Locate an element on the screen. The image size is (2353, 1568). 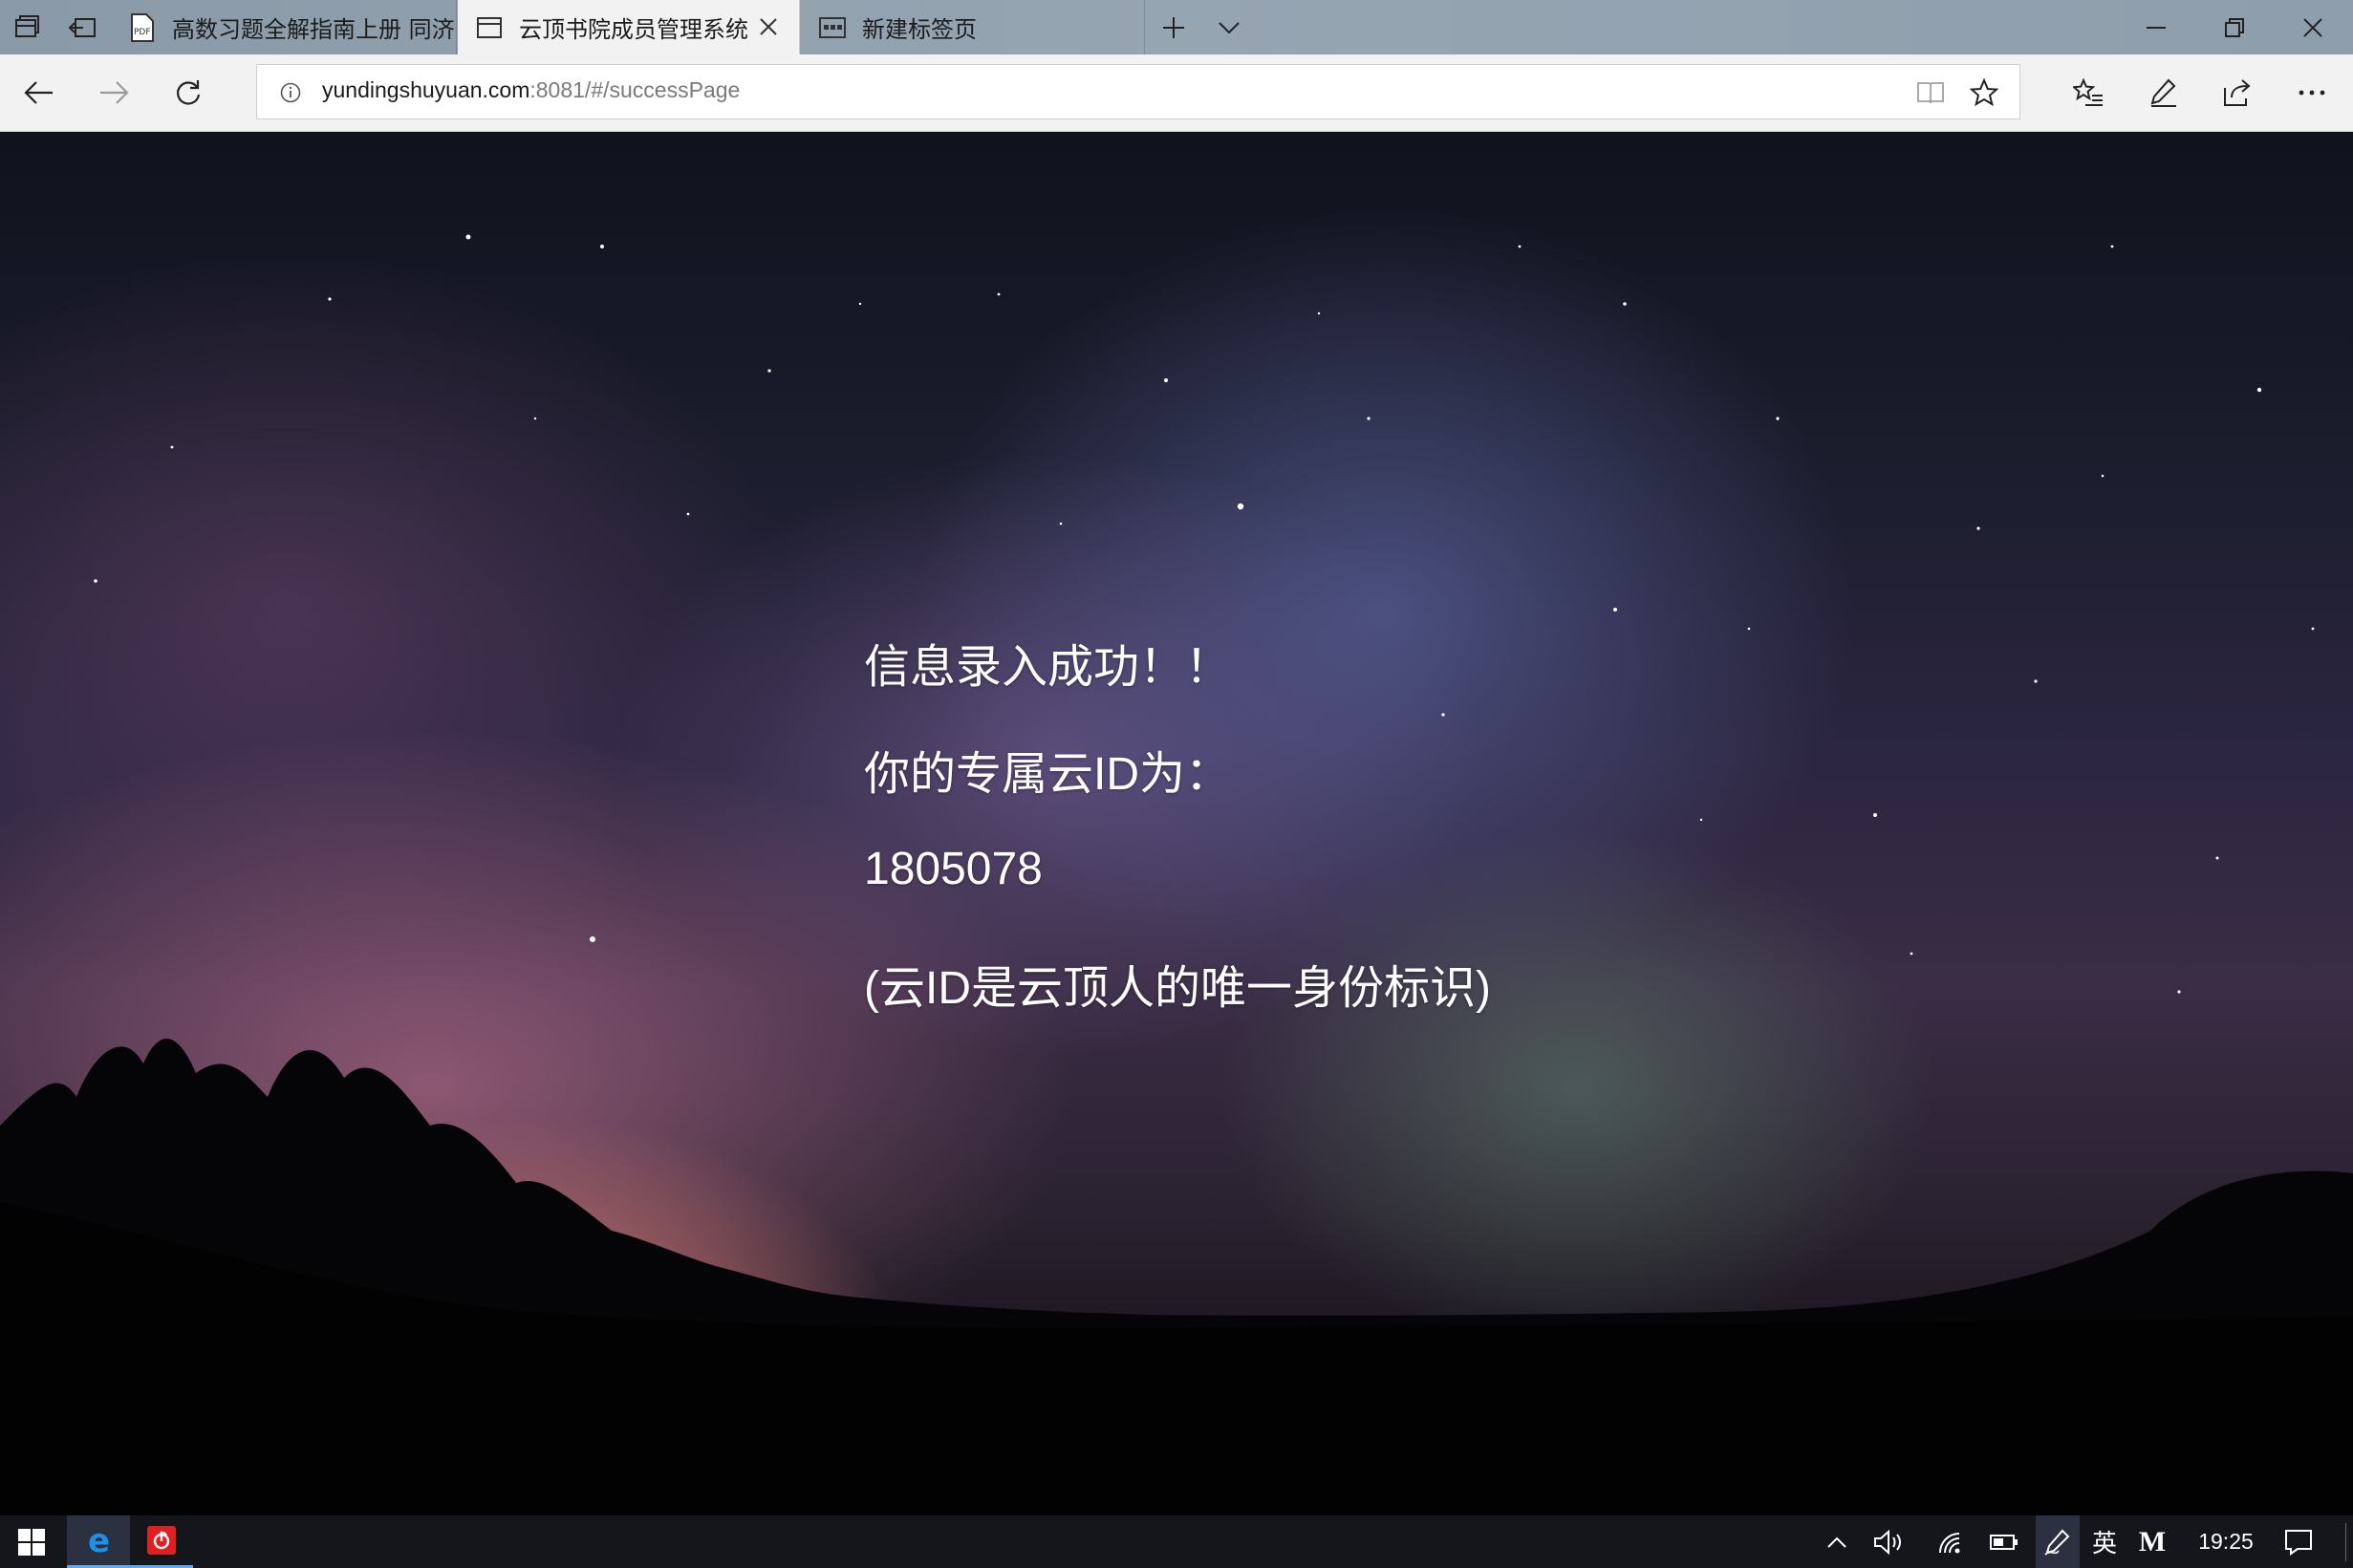
cloud-id-value: 1805078 is located at coordinates (953, 869).